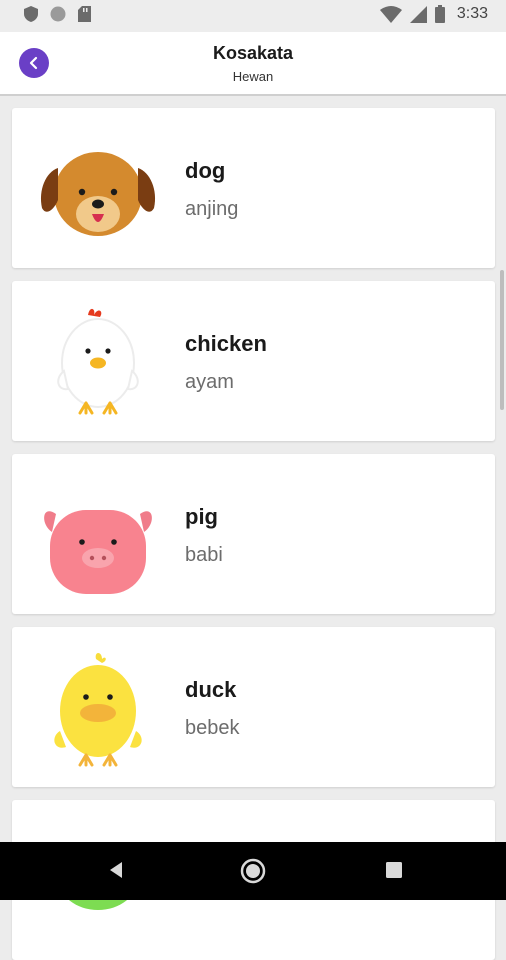 The width and height of the screenshot is (506, 960). Describe the element at coordinates (31, 14) in the screenshot. I see `shield-icon` at that location.